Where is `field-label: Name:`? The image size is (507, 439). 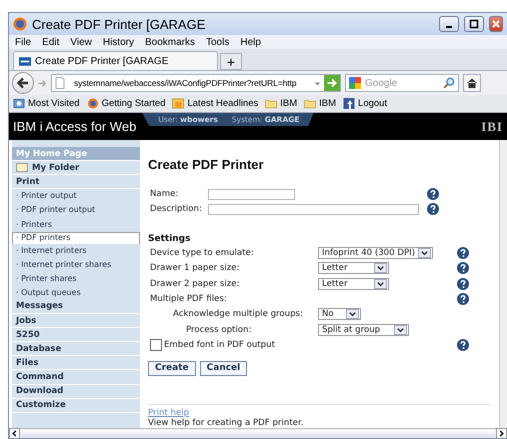 field-label: Name: is located at coordinates (165, 194).